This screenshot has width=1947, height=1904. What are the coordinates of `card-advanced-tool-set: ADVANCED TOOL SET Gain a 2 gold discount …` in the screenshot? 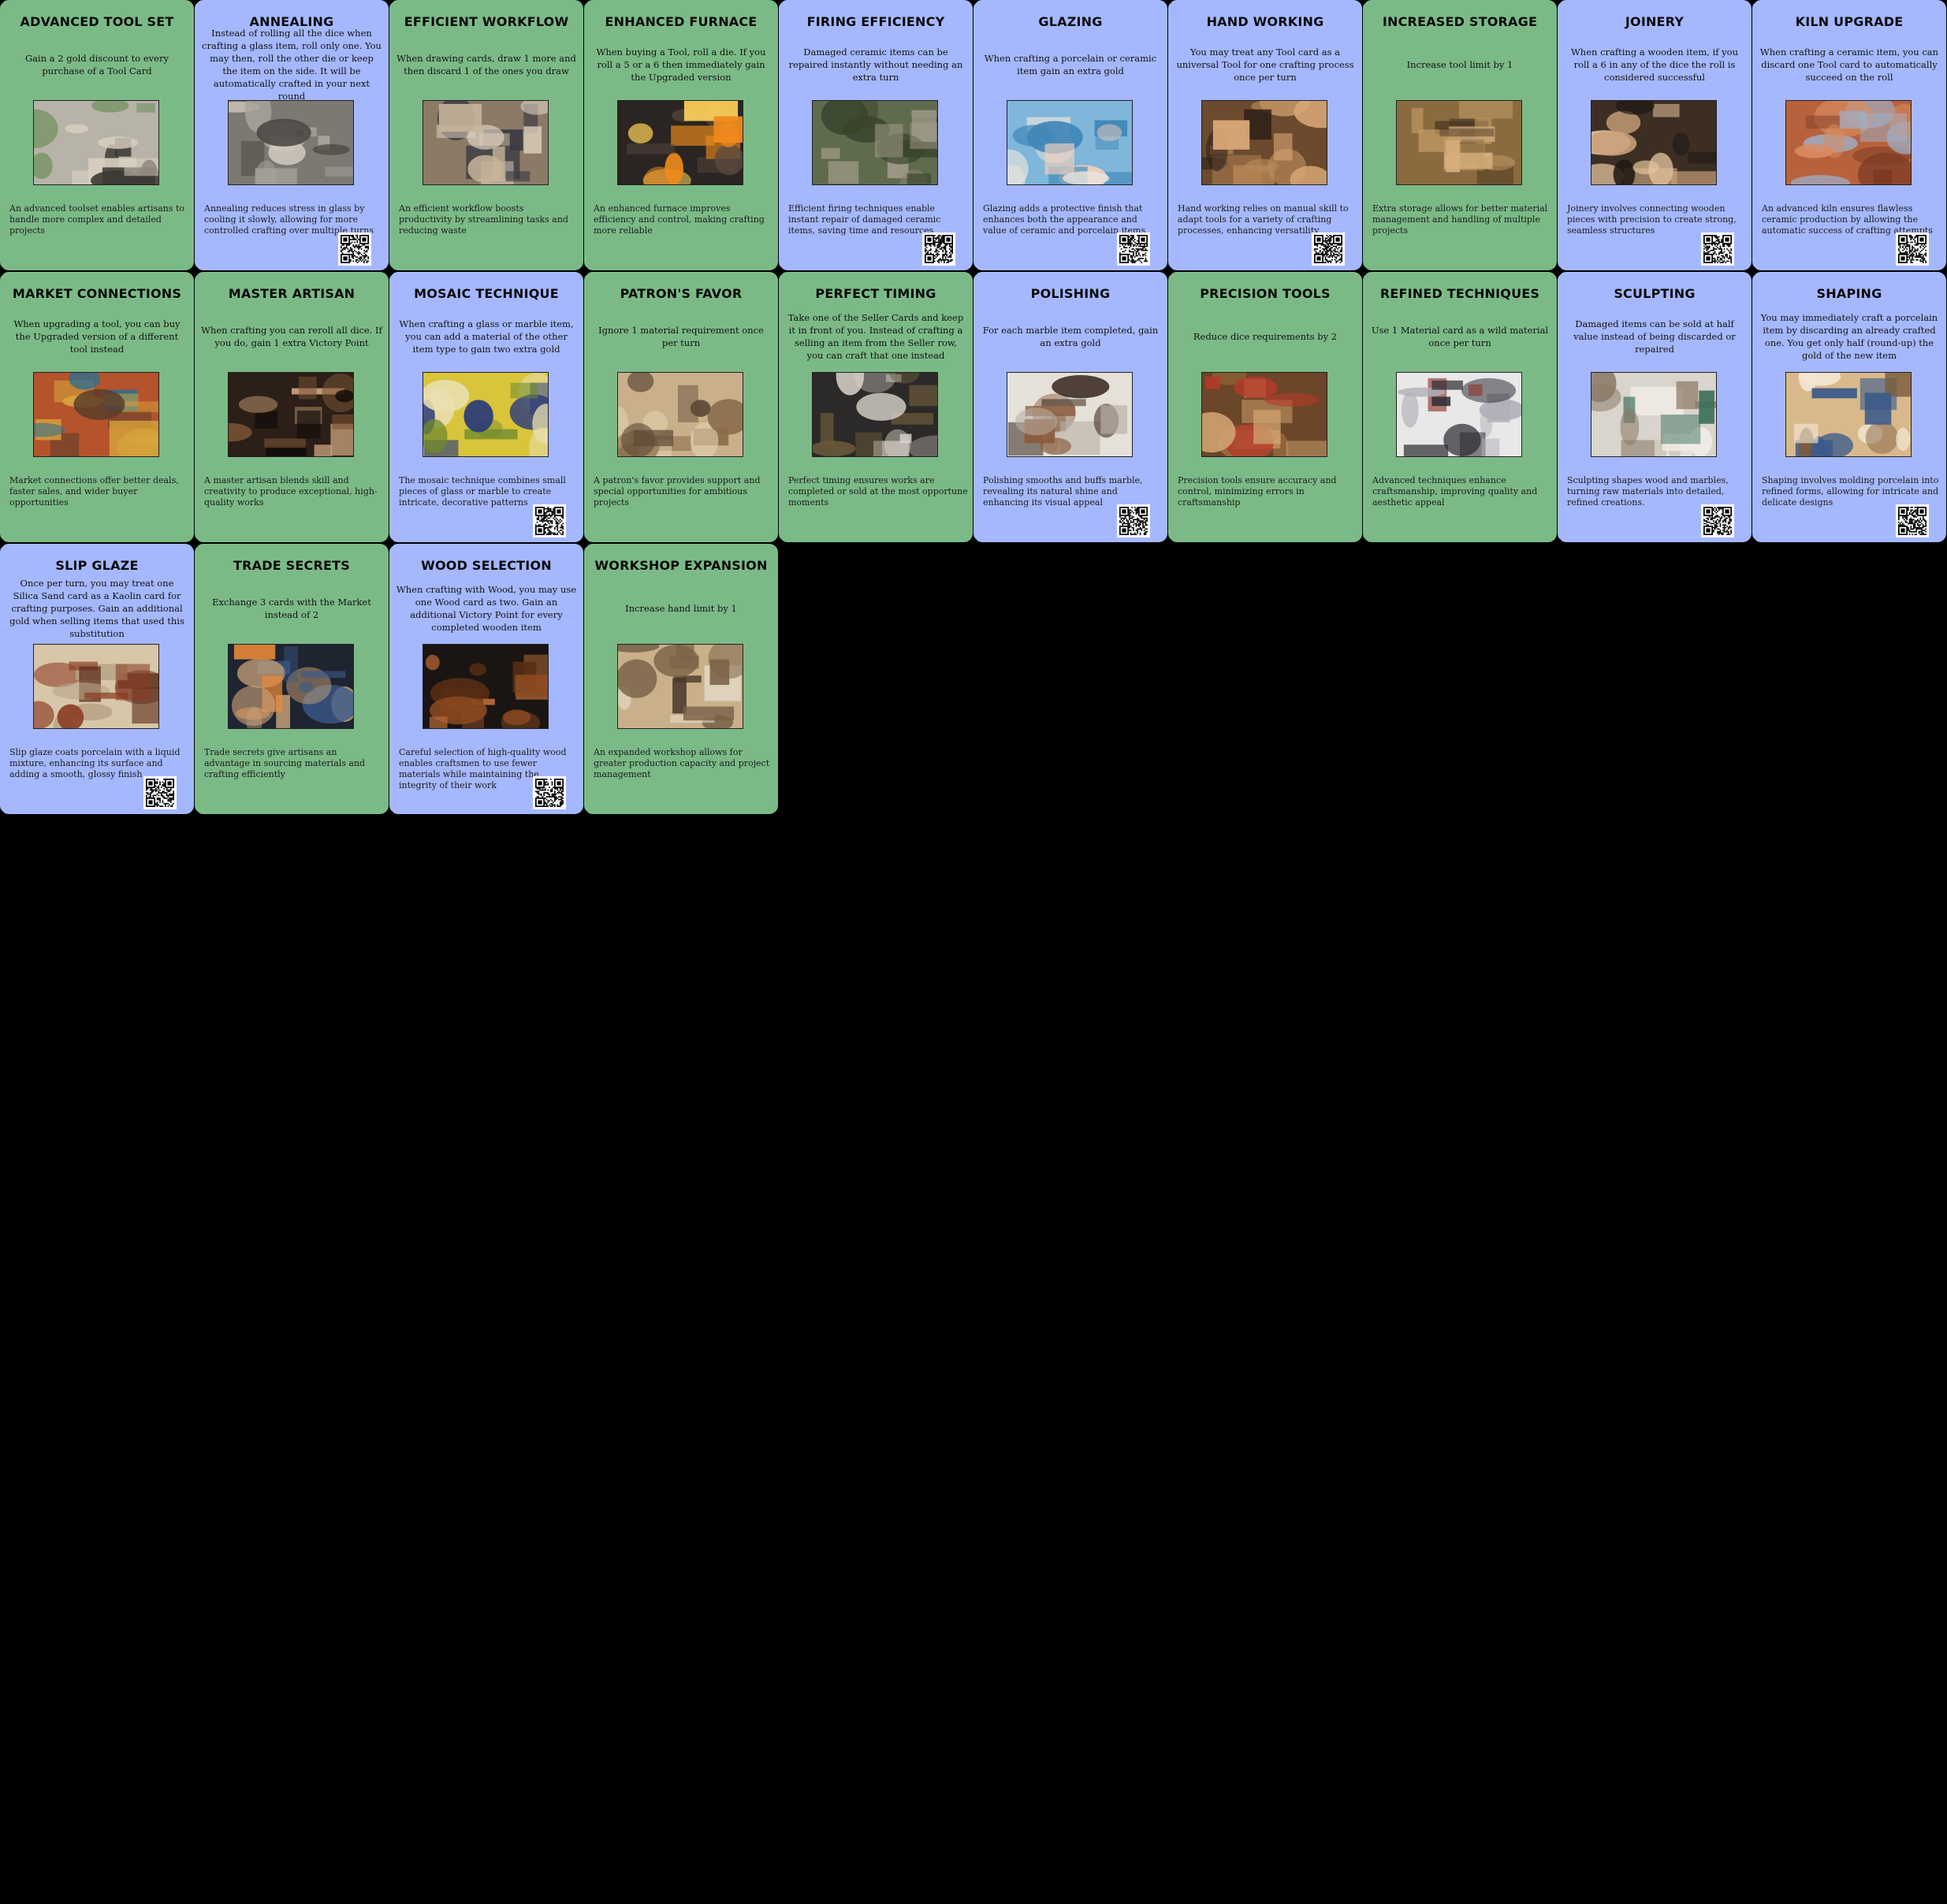 It's located at (97, 135).